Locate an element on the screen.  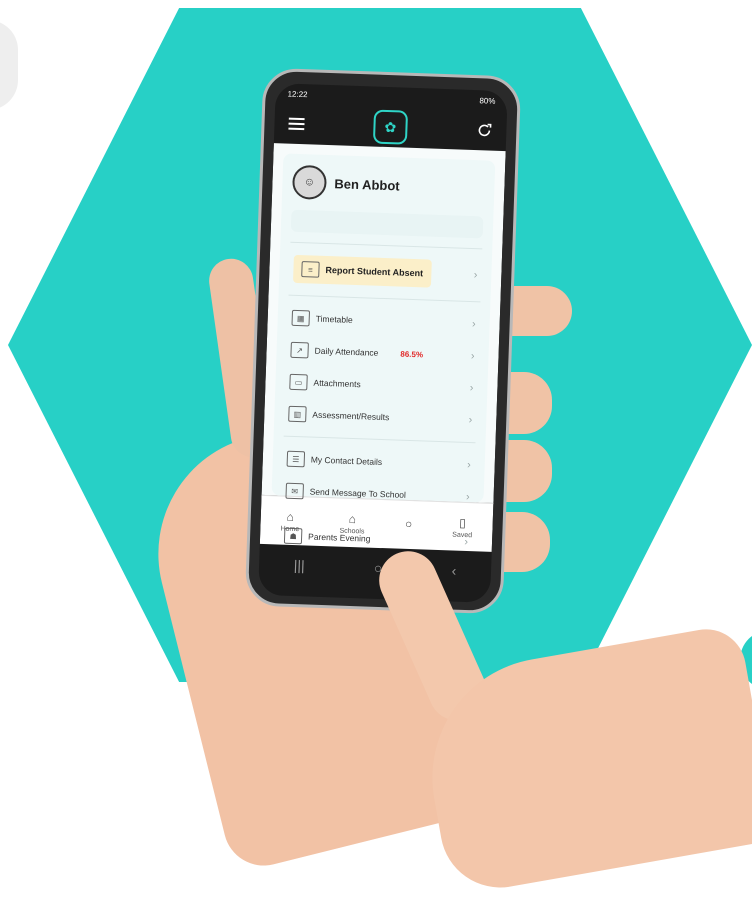
report-student-absent-label: Report Student Absent is located at coordinates (374, 271).